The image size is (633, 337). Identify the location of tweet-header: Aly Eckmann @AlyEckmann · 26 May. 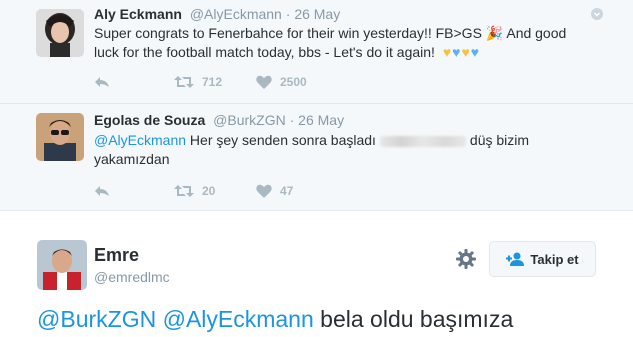
(217, 14).